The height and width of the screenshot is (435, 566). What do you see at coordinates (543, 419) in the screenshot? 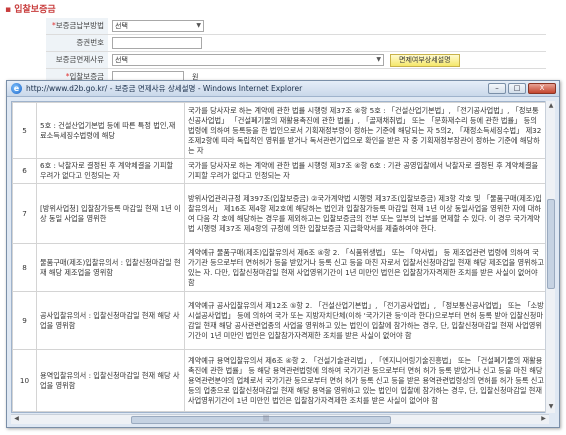
I see `scroll-right-icon: ▶` at bounding box center [543, 419].